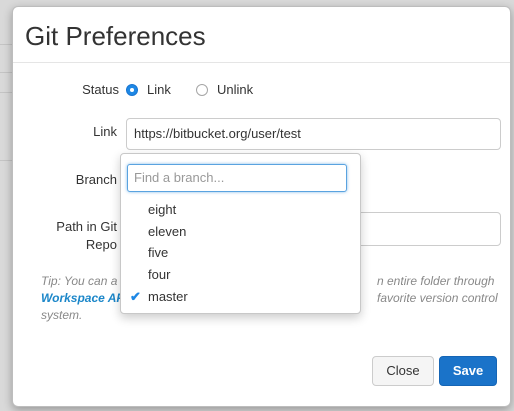  I want to click on workspace-api-link: Workspace AP, so click(82, 298).